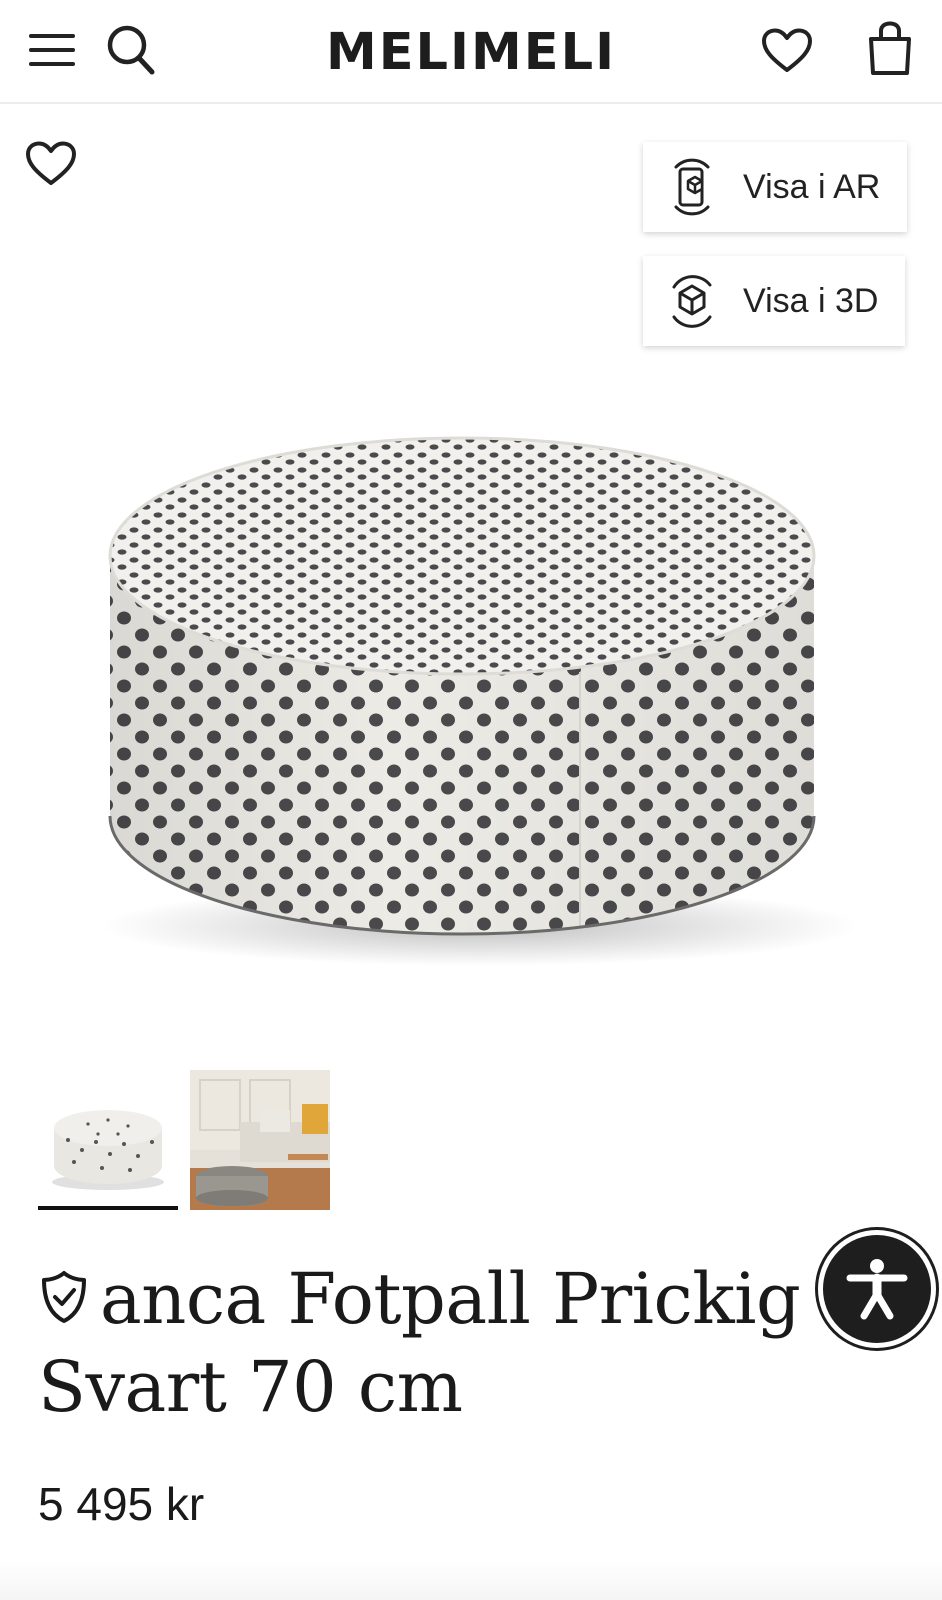 The width and height of the screenshot is (942, 1600). What do you see at coordinates (64, 1297) in the screenshot?
I see `shield-check-icon` at bounding box center [64, 1297].